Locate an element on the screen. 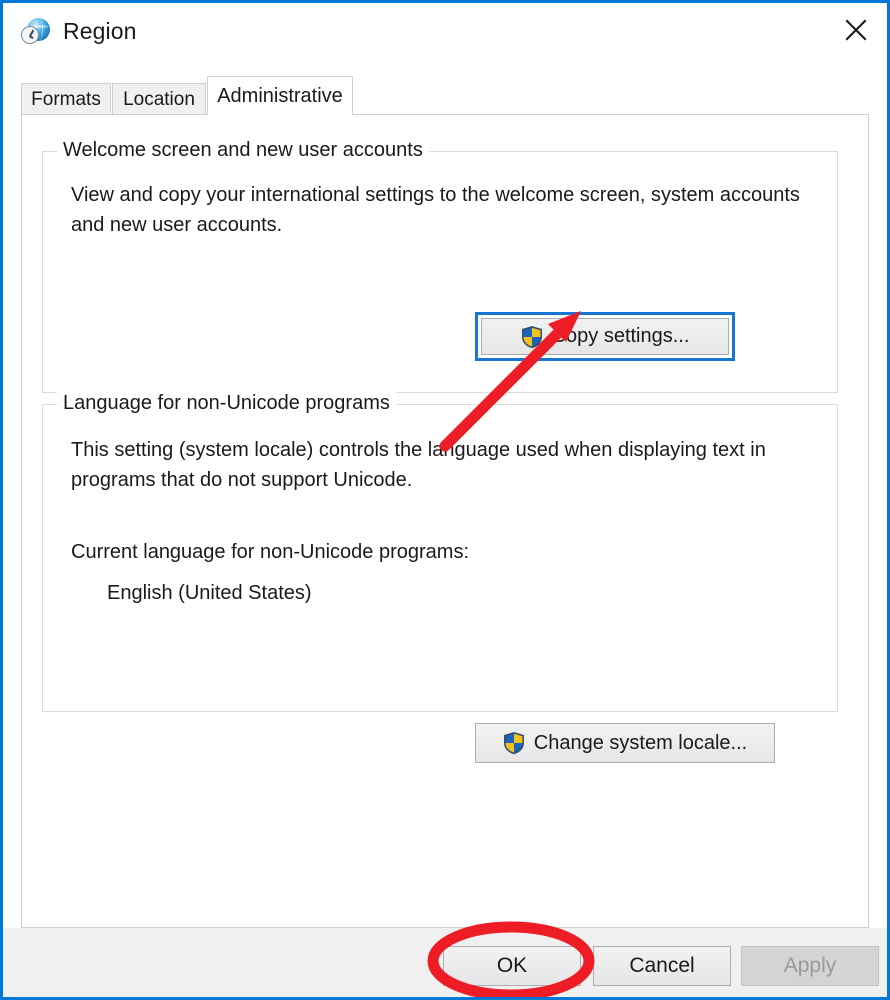 The height and width of the screenshot is (1000, 890). cancel-button: Cancel is located at coordinates (662, 966).